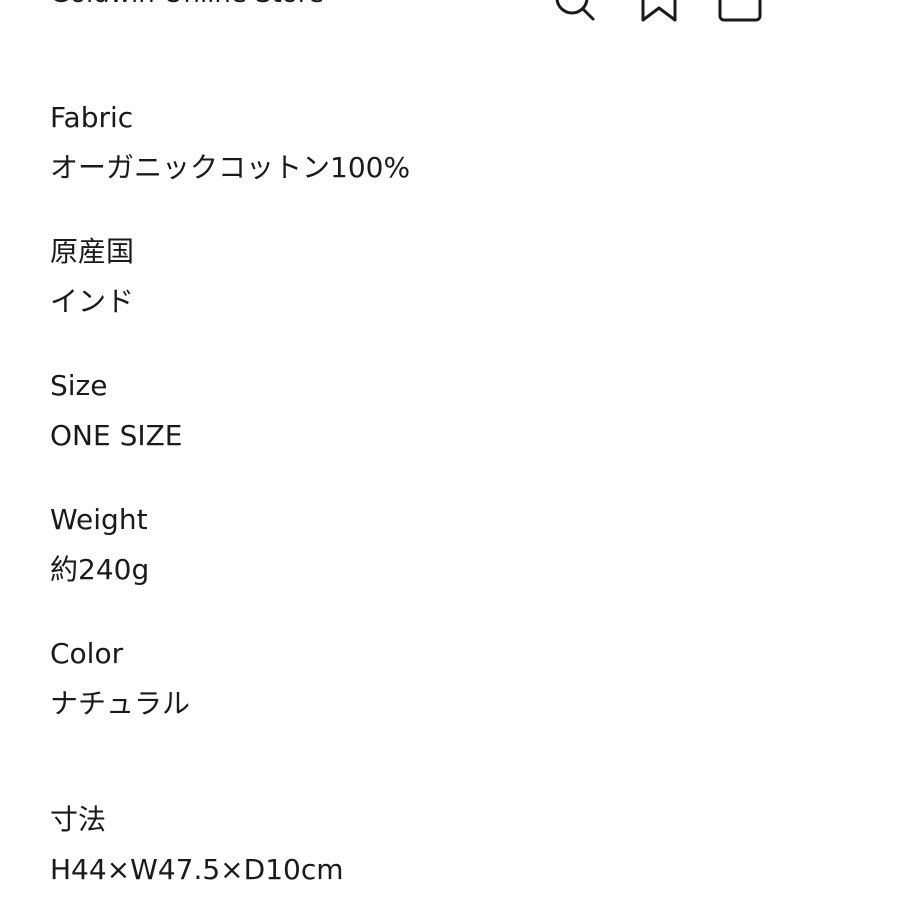  What do you see at coordinates (87, 653) in the screenshot?
I see `spec-label-color: Color` at bounding box center [87, 653].